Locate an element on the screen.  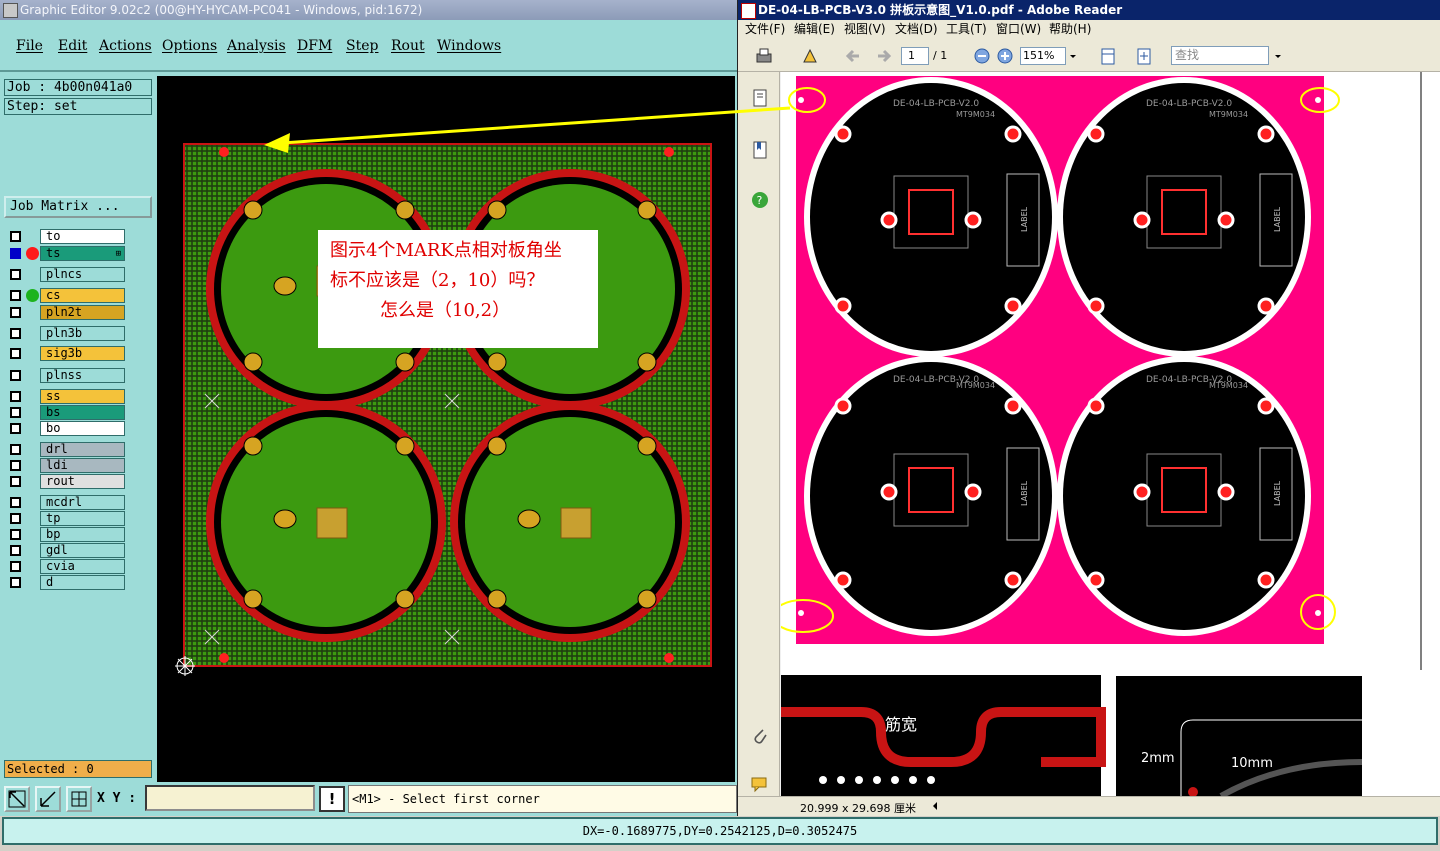
layer-name: ts ⊞ is located at coordinates (82, 253).